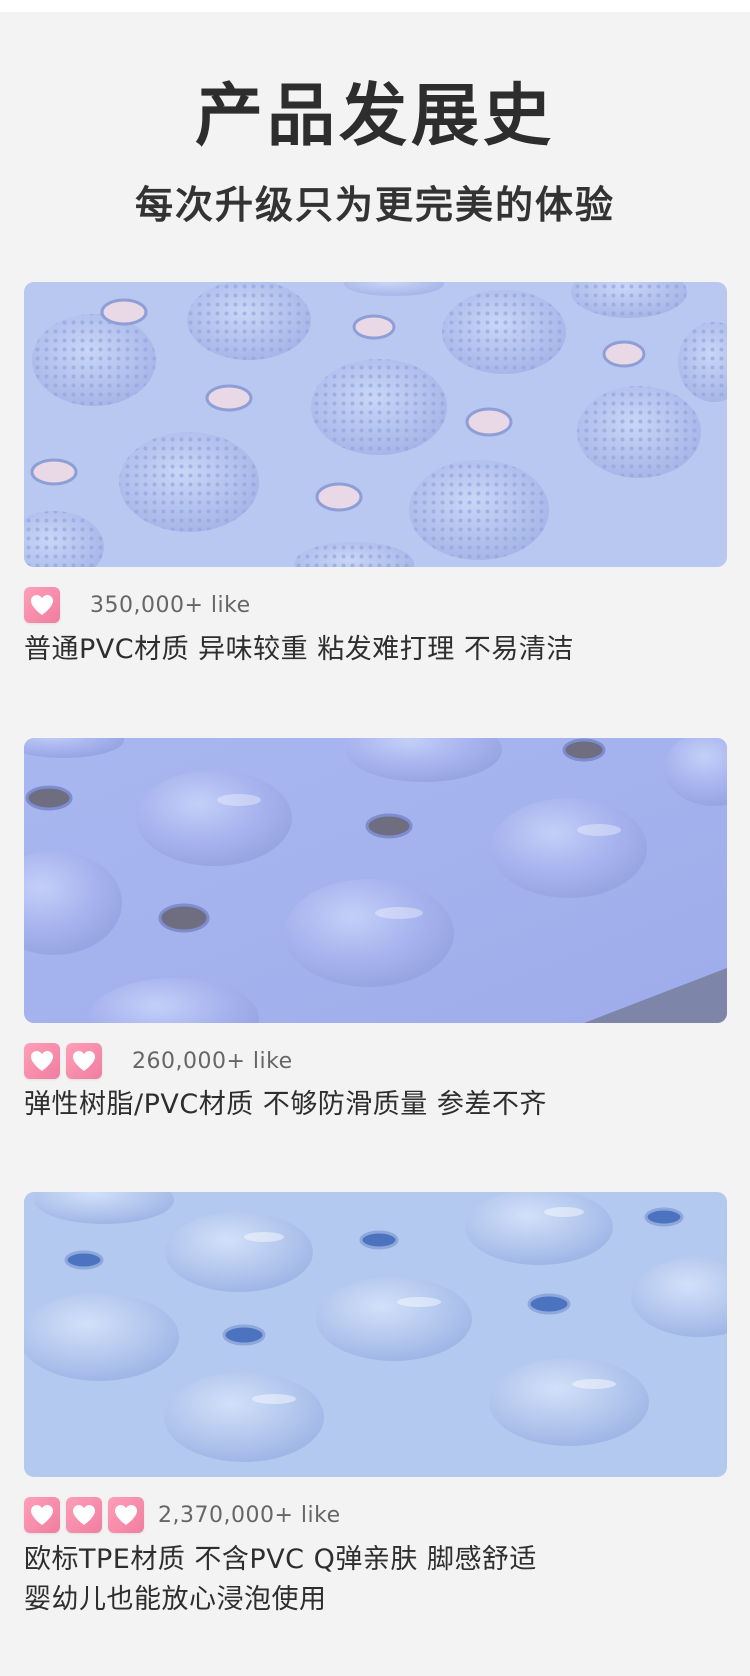 The image size is (750, 1676). Describe the element at coordinates (212, 1061) in the screenshot. I see `likes-count: 260,000+ like` at that location.